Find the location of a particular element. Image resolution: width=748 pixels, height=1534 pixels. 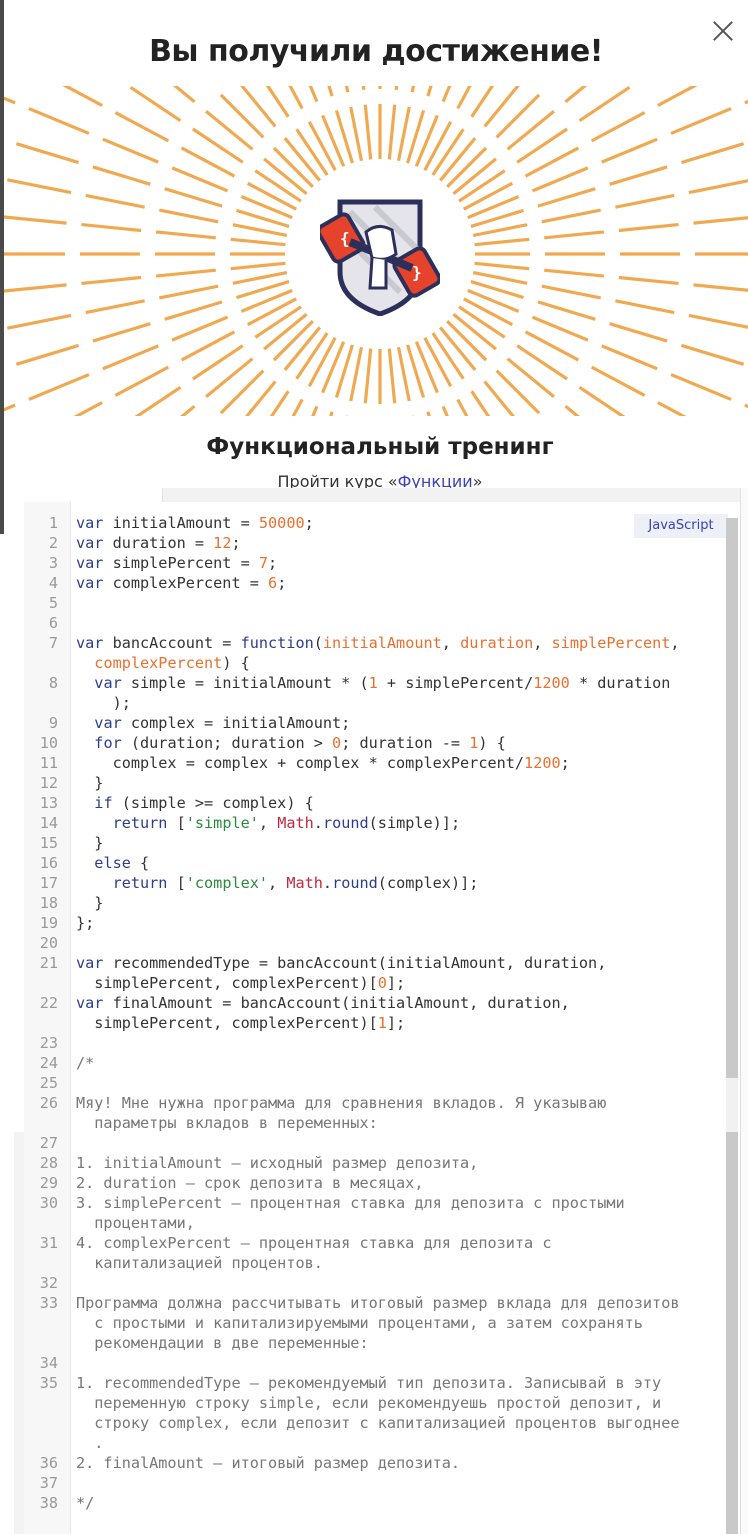

line-number: 23 is located at coordinates (48, 1043).